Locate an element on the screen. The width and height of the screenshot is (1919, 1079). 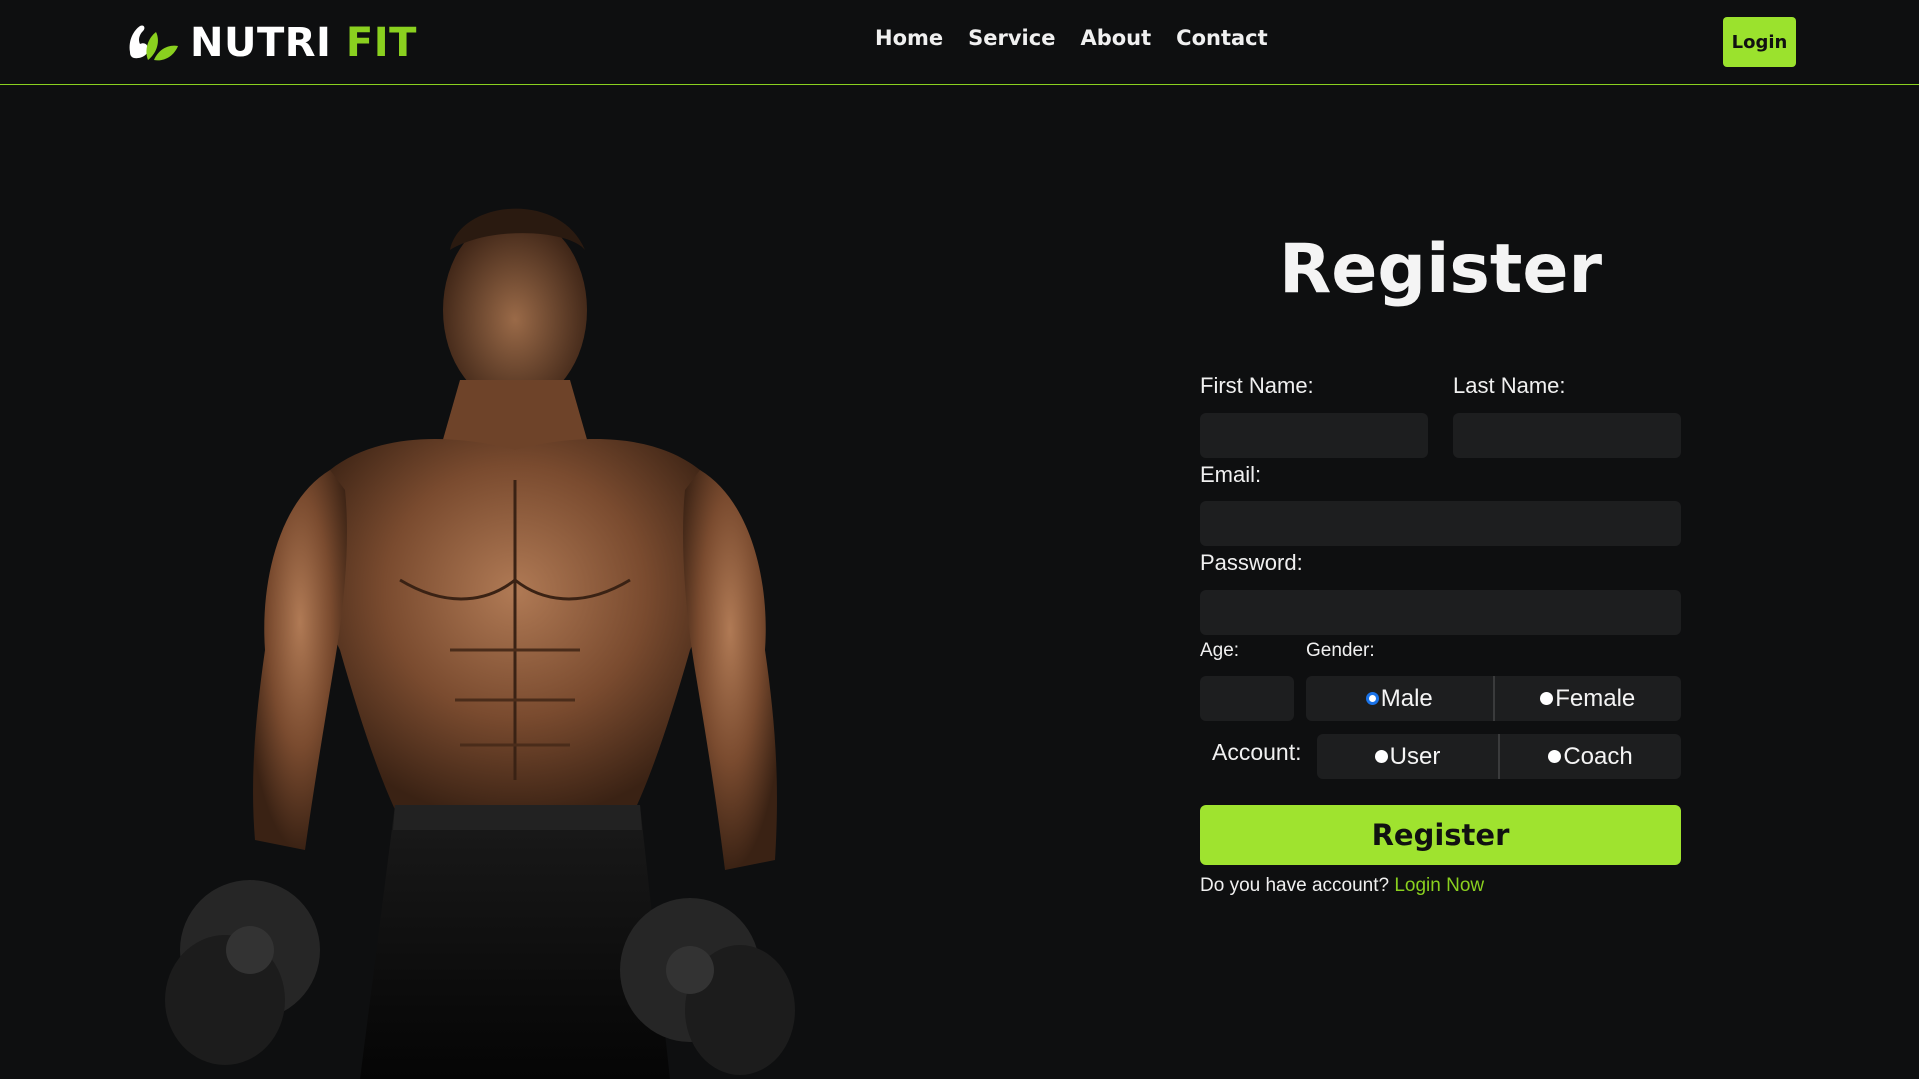
account-user-label: User is located at coordinates (1415, 756).